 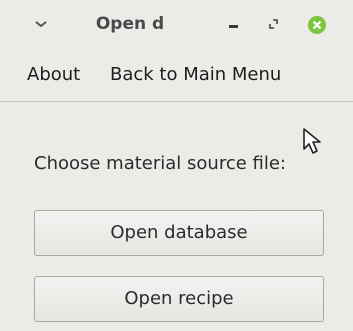 I want to click on maximize-icon, so click(x=274, y=24).